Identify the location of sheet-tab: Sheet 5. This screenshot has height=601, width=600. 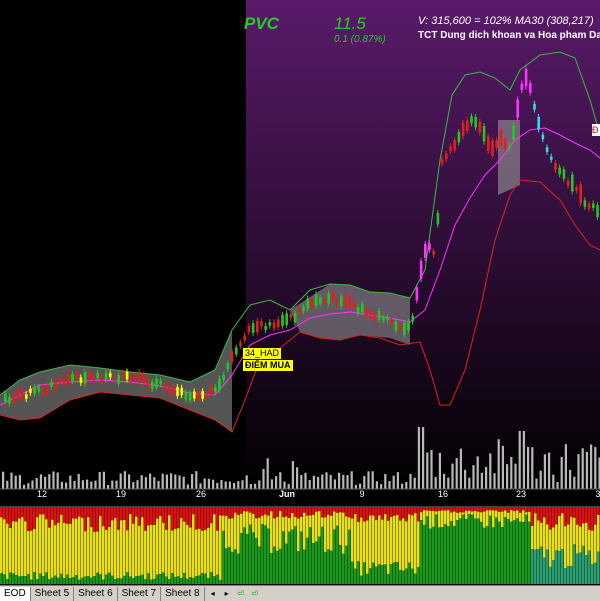
(53, 593).